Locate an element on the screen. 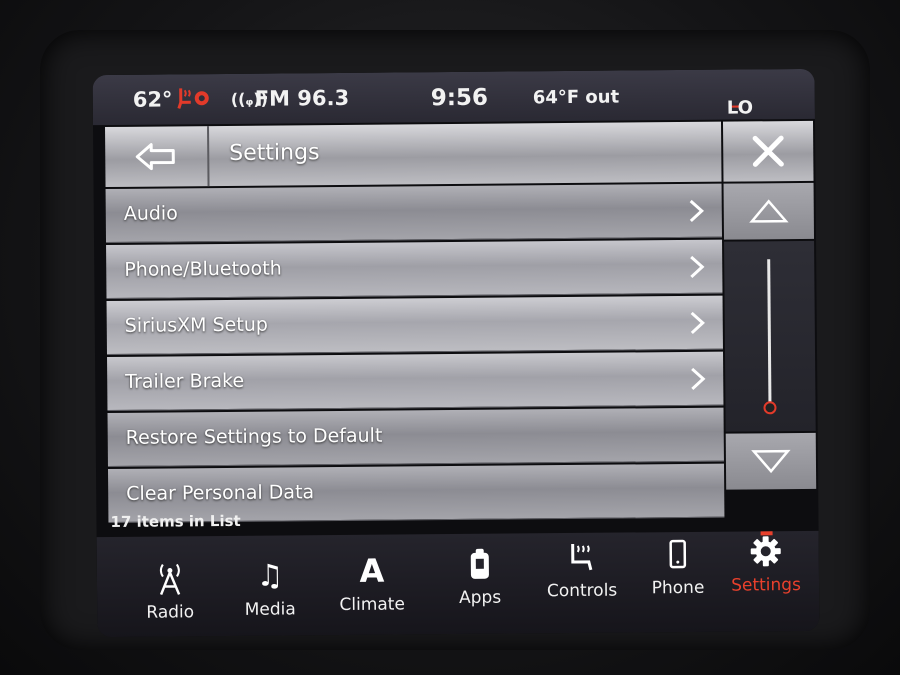 The image size is (900, 675). back-arrow-icon is located at coordinates (155, 157).